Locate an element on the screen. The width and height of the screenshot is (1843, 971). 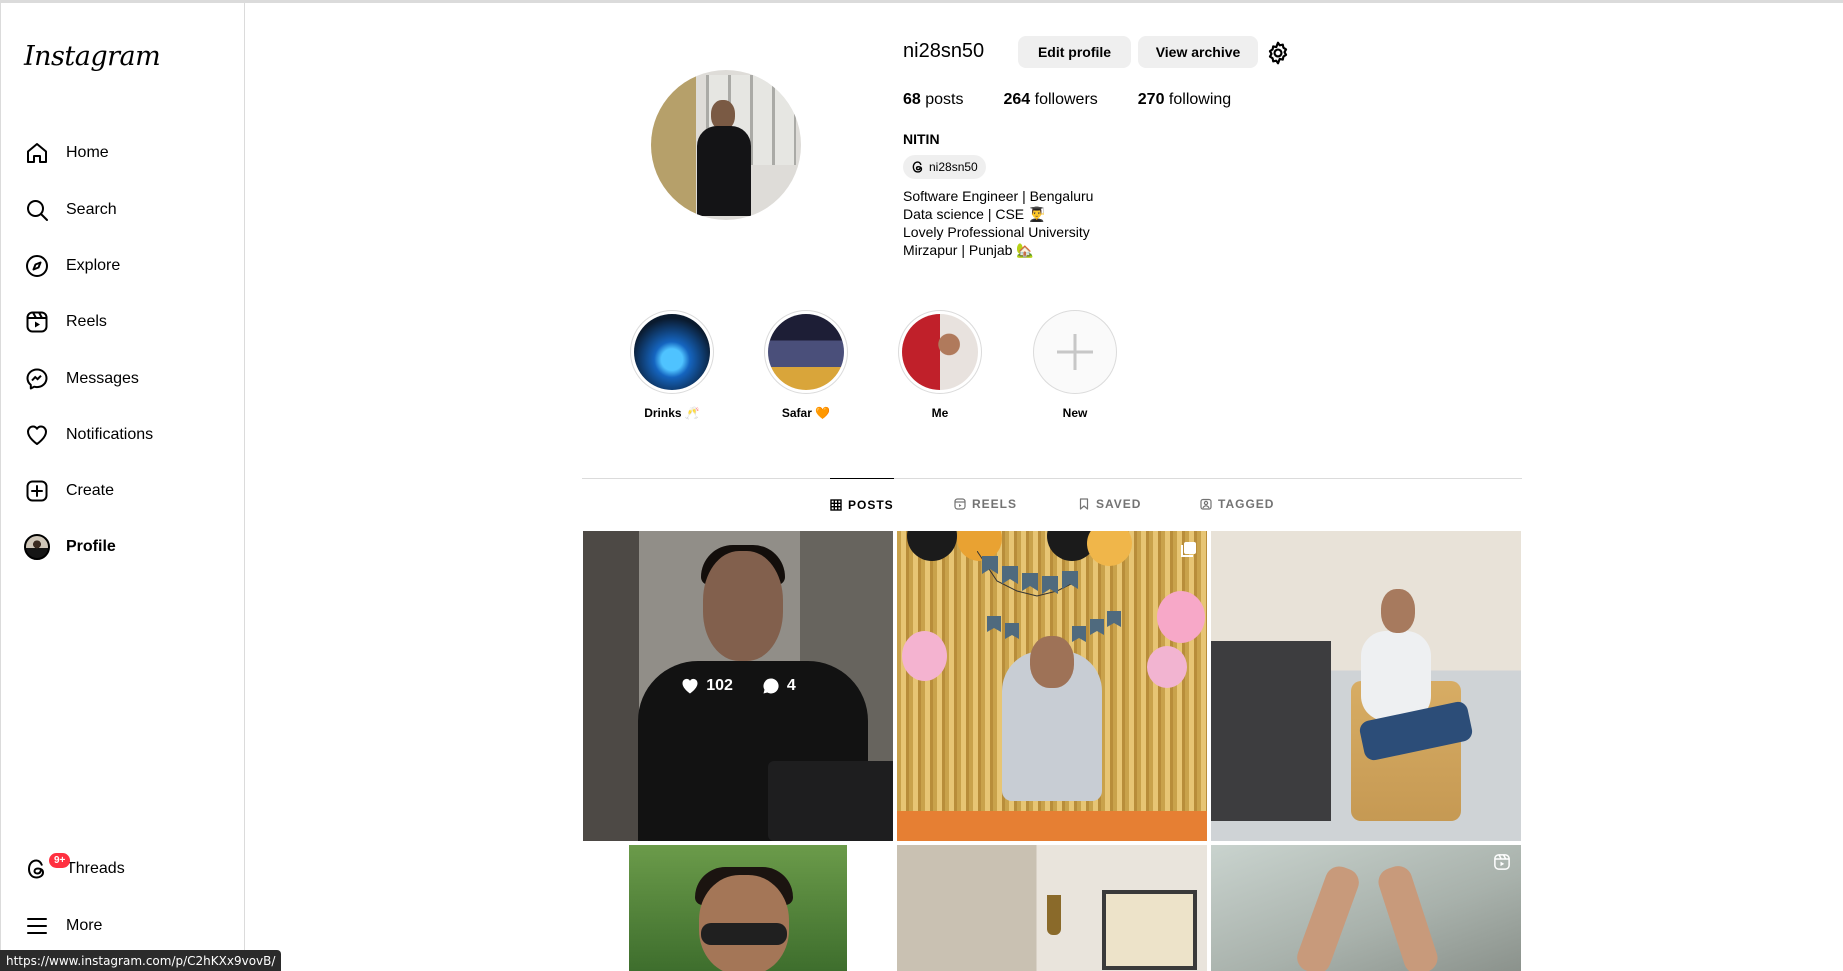
highlight-drinks: Drinks 🥂 is located at coordinates (672, 365).